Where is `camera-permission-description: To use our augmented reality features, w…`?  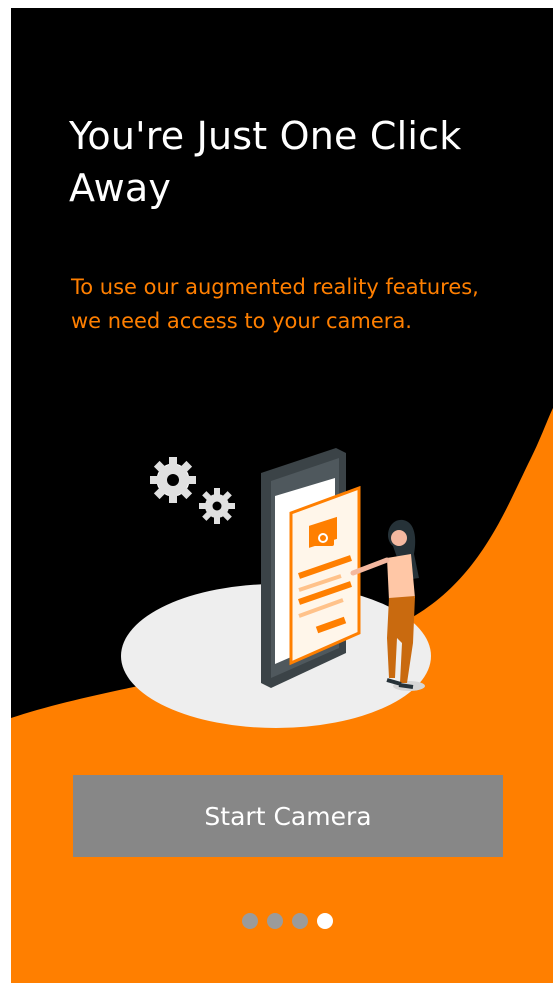 camera-permission-description: To use our augmented reality features, w… is located at coordinates (275, 304).